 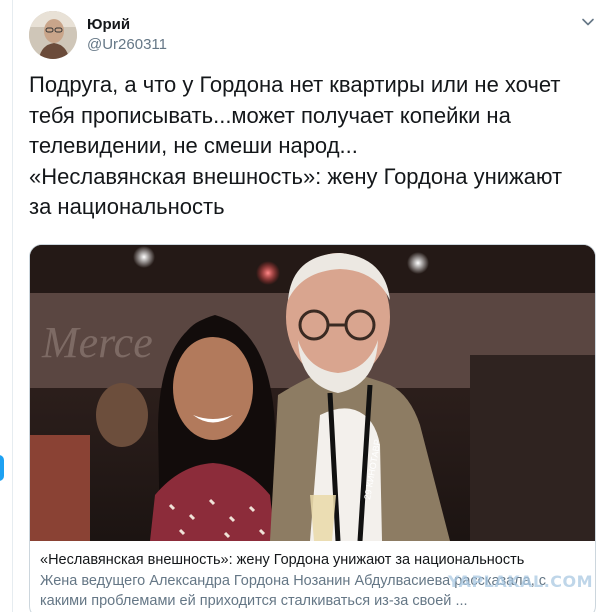 I want to click on watermark: YAPLAKAL.COM, so click(x=521, y=581).